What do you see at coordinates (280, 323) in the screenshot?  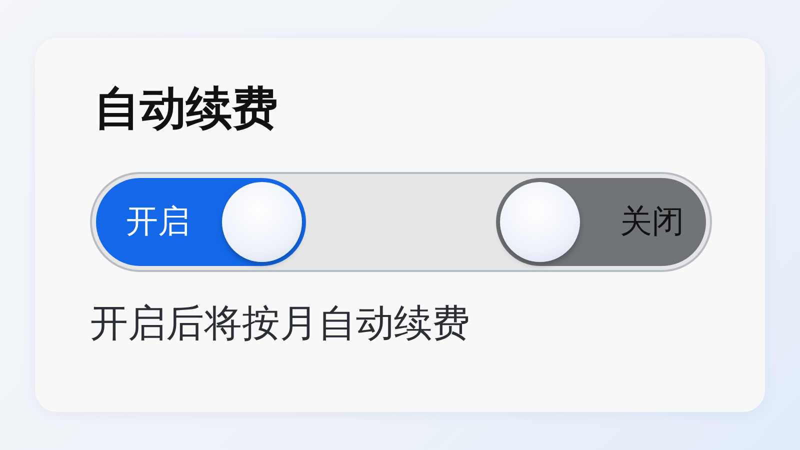 I see `description-text: 开启后将按月自动续费` at bounding box center [280, 323].